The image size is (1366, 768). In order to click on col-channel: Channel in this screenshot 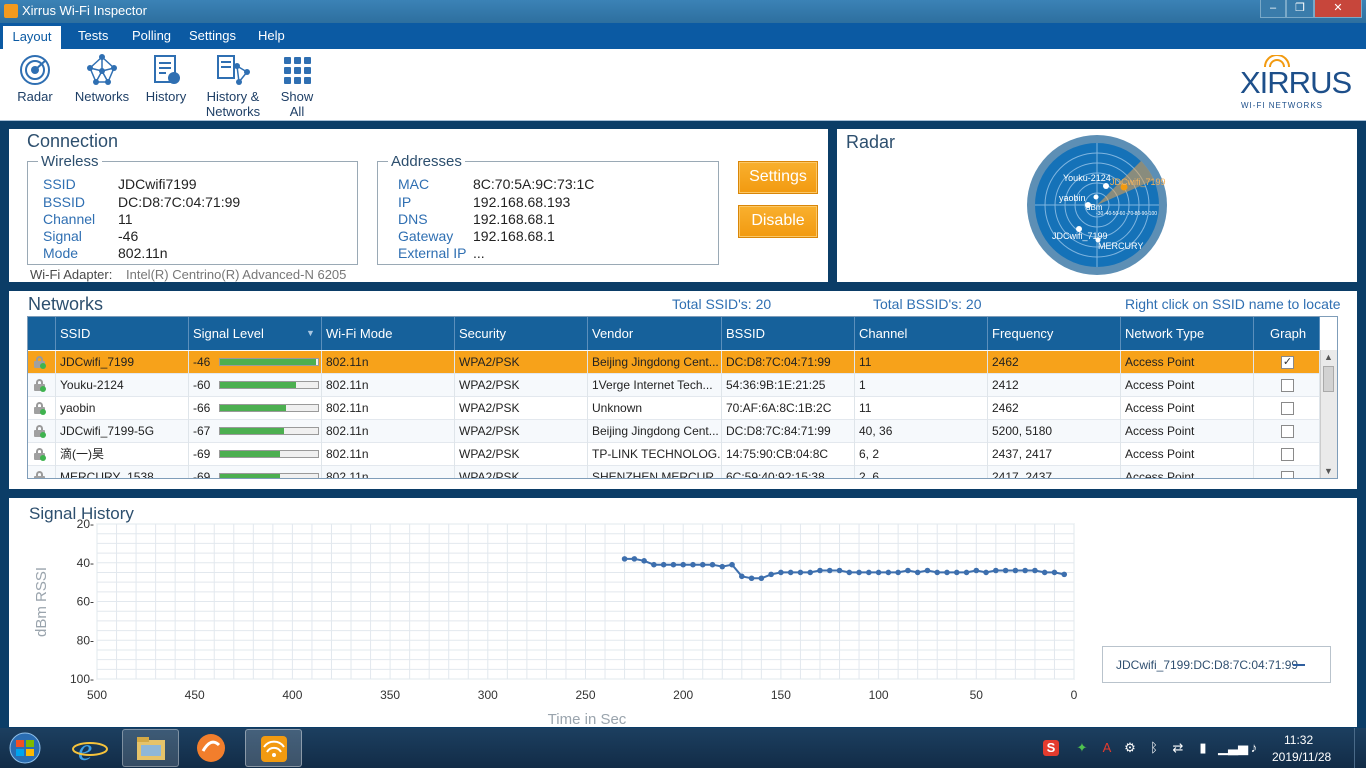, I will do `click(921, 333)`.